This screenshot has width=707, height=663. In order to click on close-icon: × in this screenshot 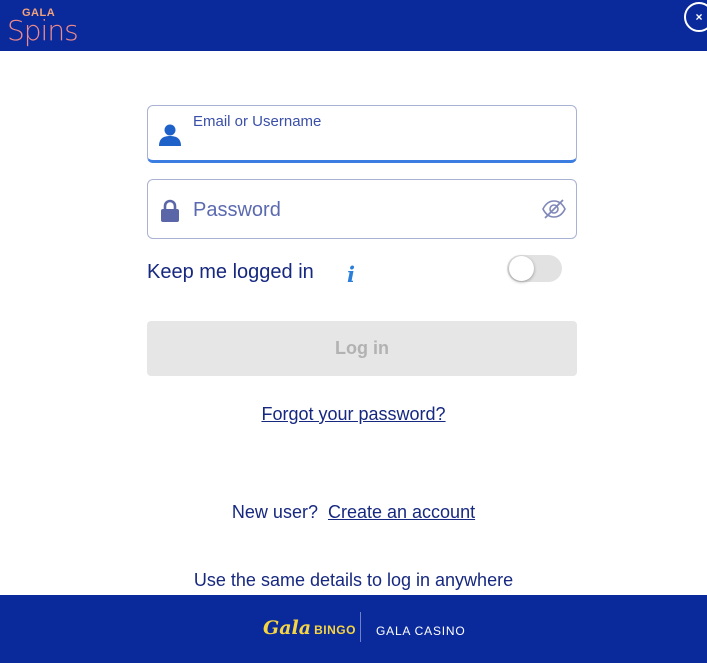, I will do `click(698, 17)`.